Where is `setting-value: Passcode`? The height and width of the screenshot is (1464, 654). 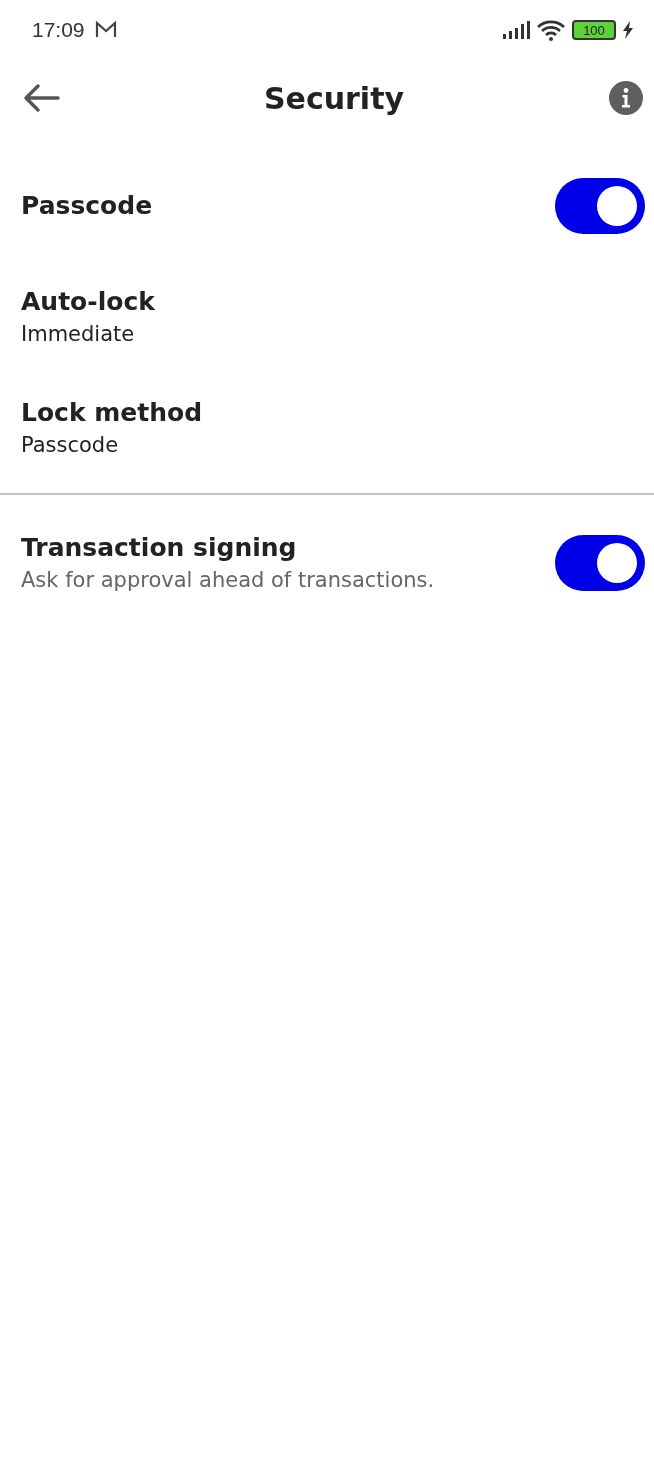
setting-value: Passcode is located at coordinates (70, 445).